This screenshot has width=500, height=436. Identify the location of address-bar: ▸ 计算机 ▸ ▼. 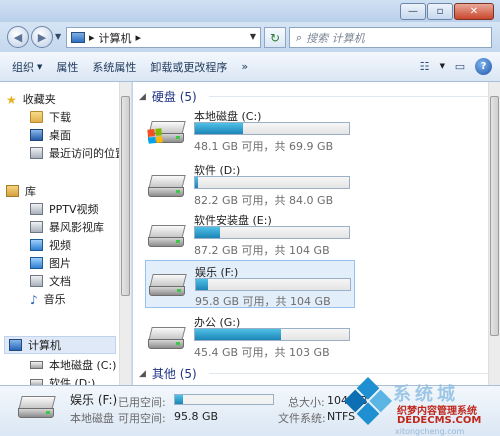
(163, 37).